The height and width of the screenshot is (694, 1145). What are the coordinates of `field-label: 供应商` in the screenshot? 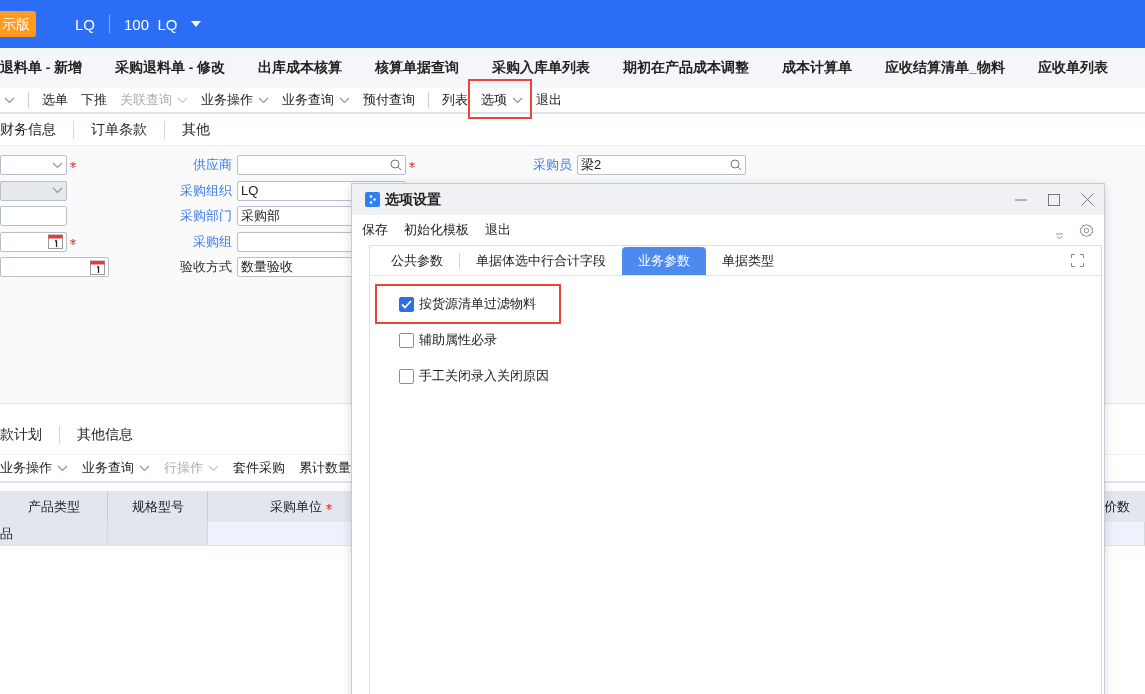 It's located at (212, 165).